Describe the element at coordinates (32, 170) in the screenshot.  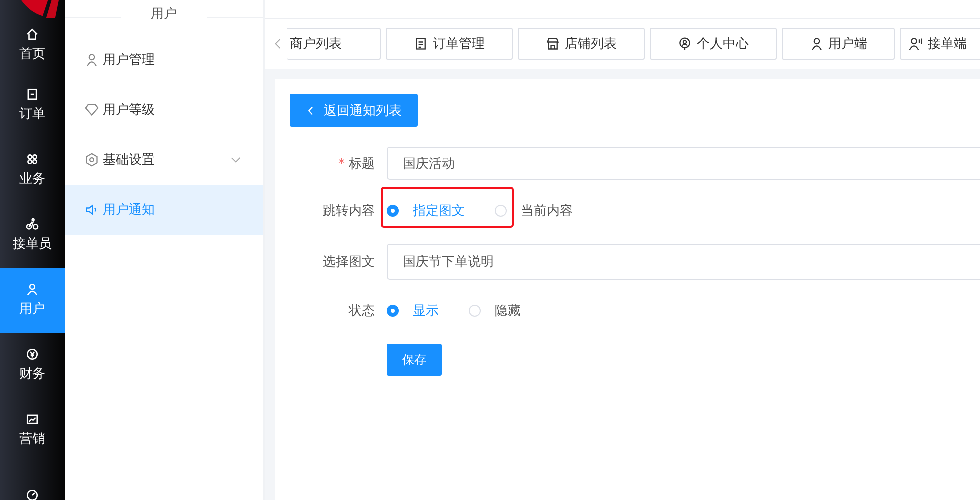
I see `nav-item: 业务` at that location.